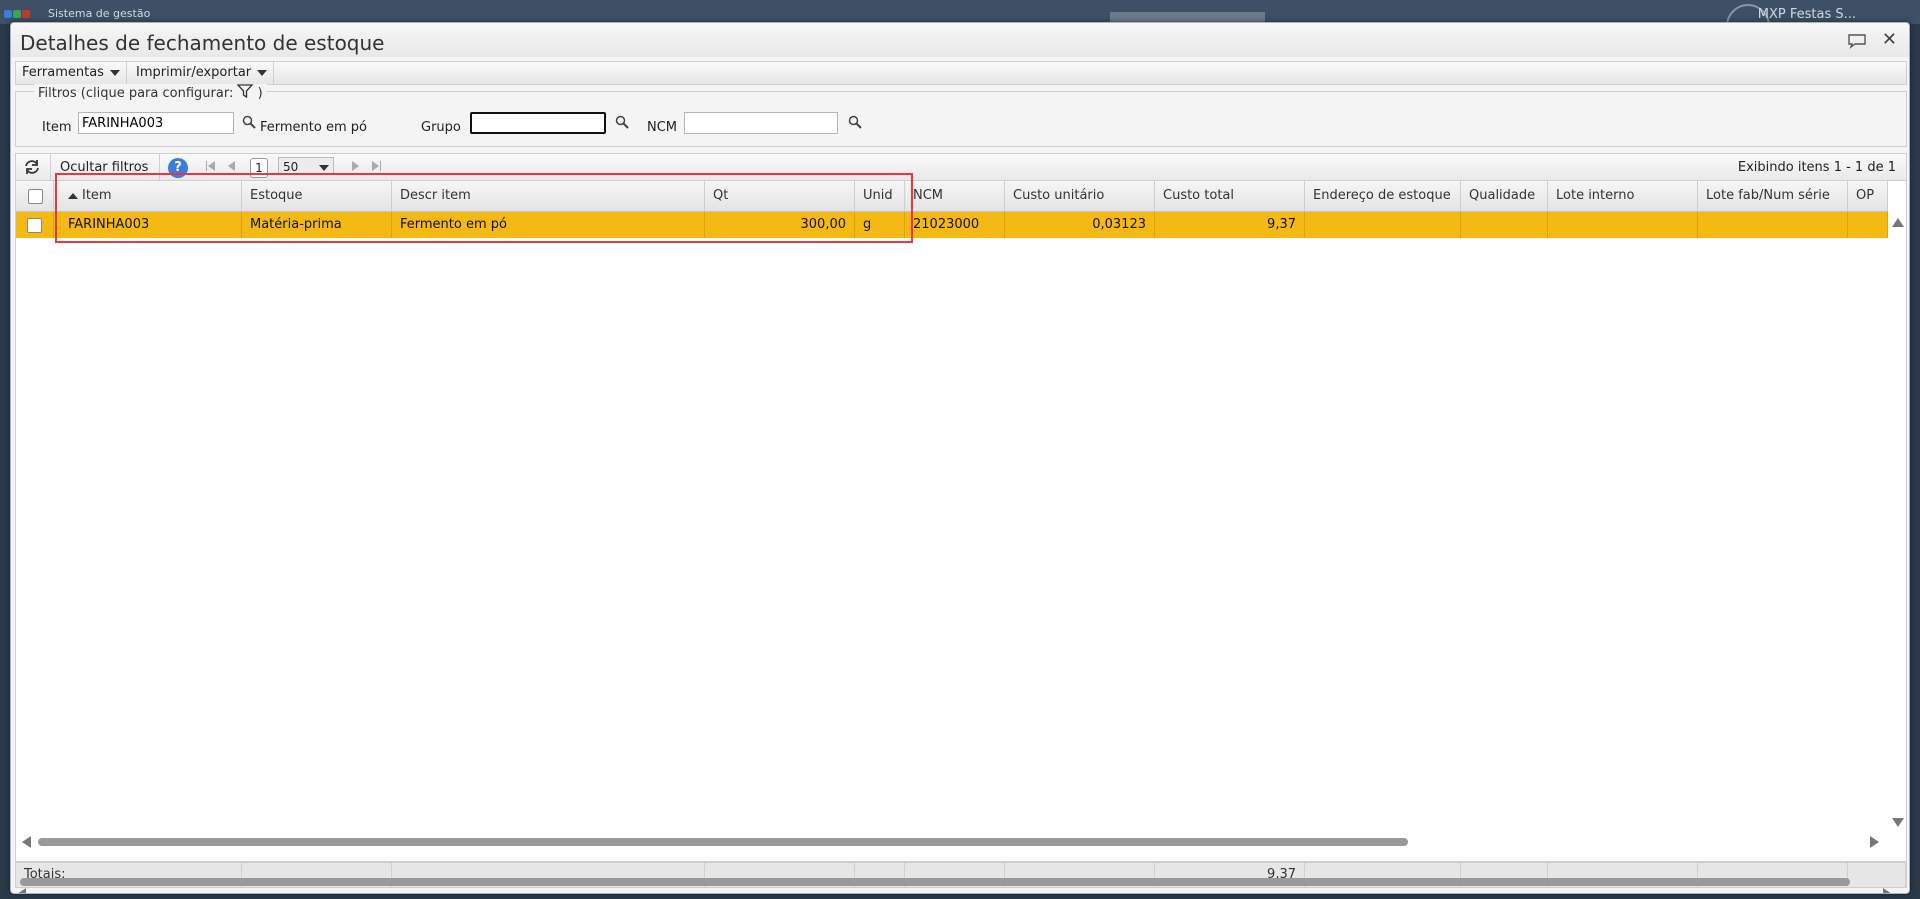 Image resolution: width=1920 pixels, height=899 pixels. What do you see at coordinates (32, 169) in the screenshot?
I see `refresh-icon` at bounding box center [32, 169].